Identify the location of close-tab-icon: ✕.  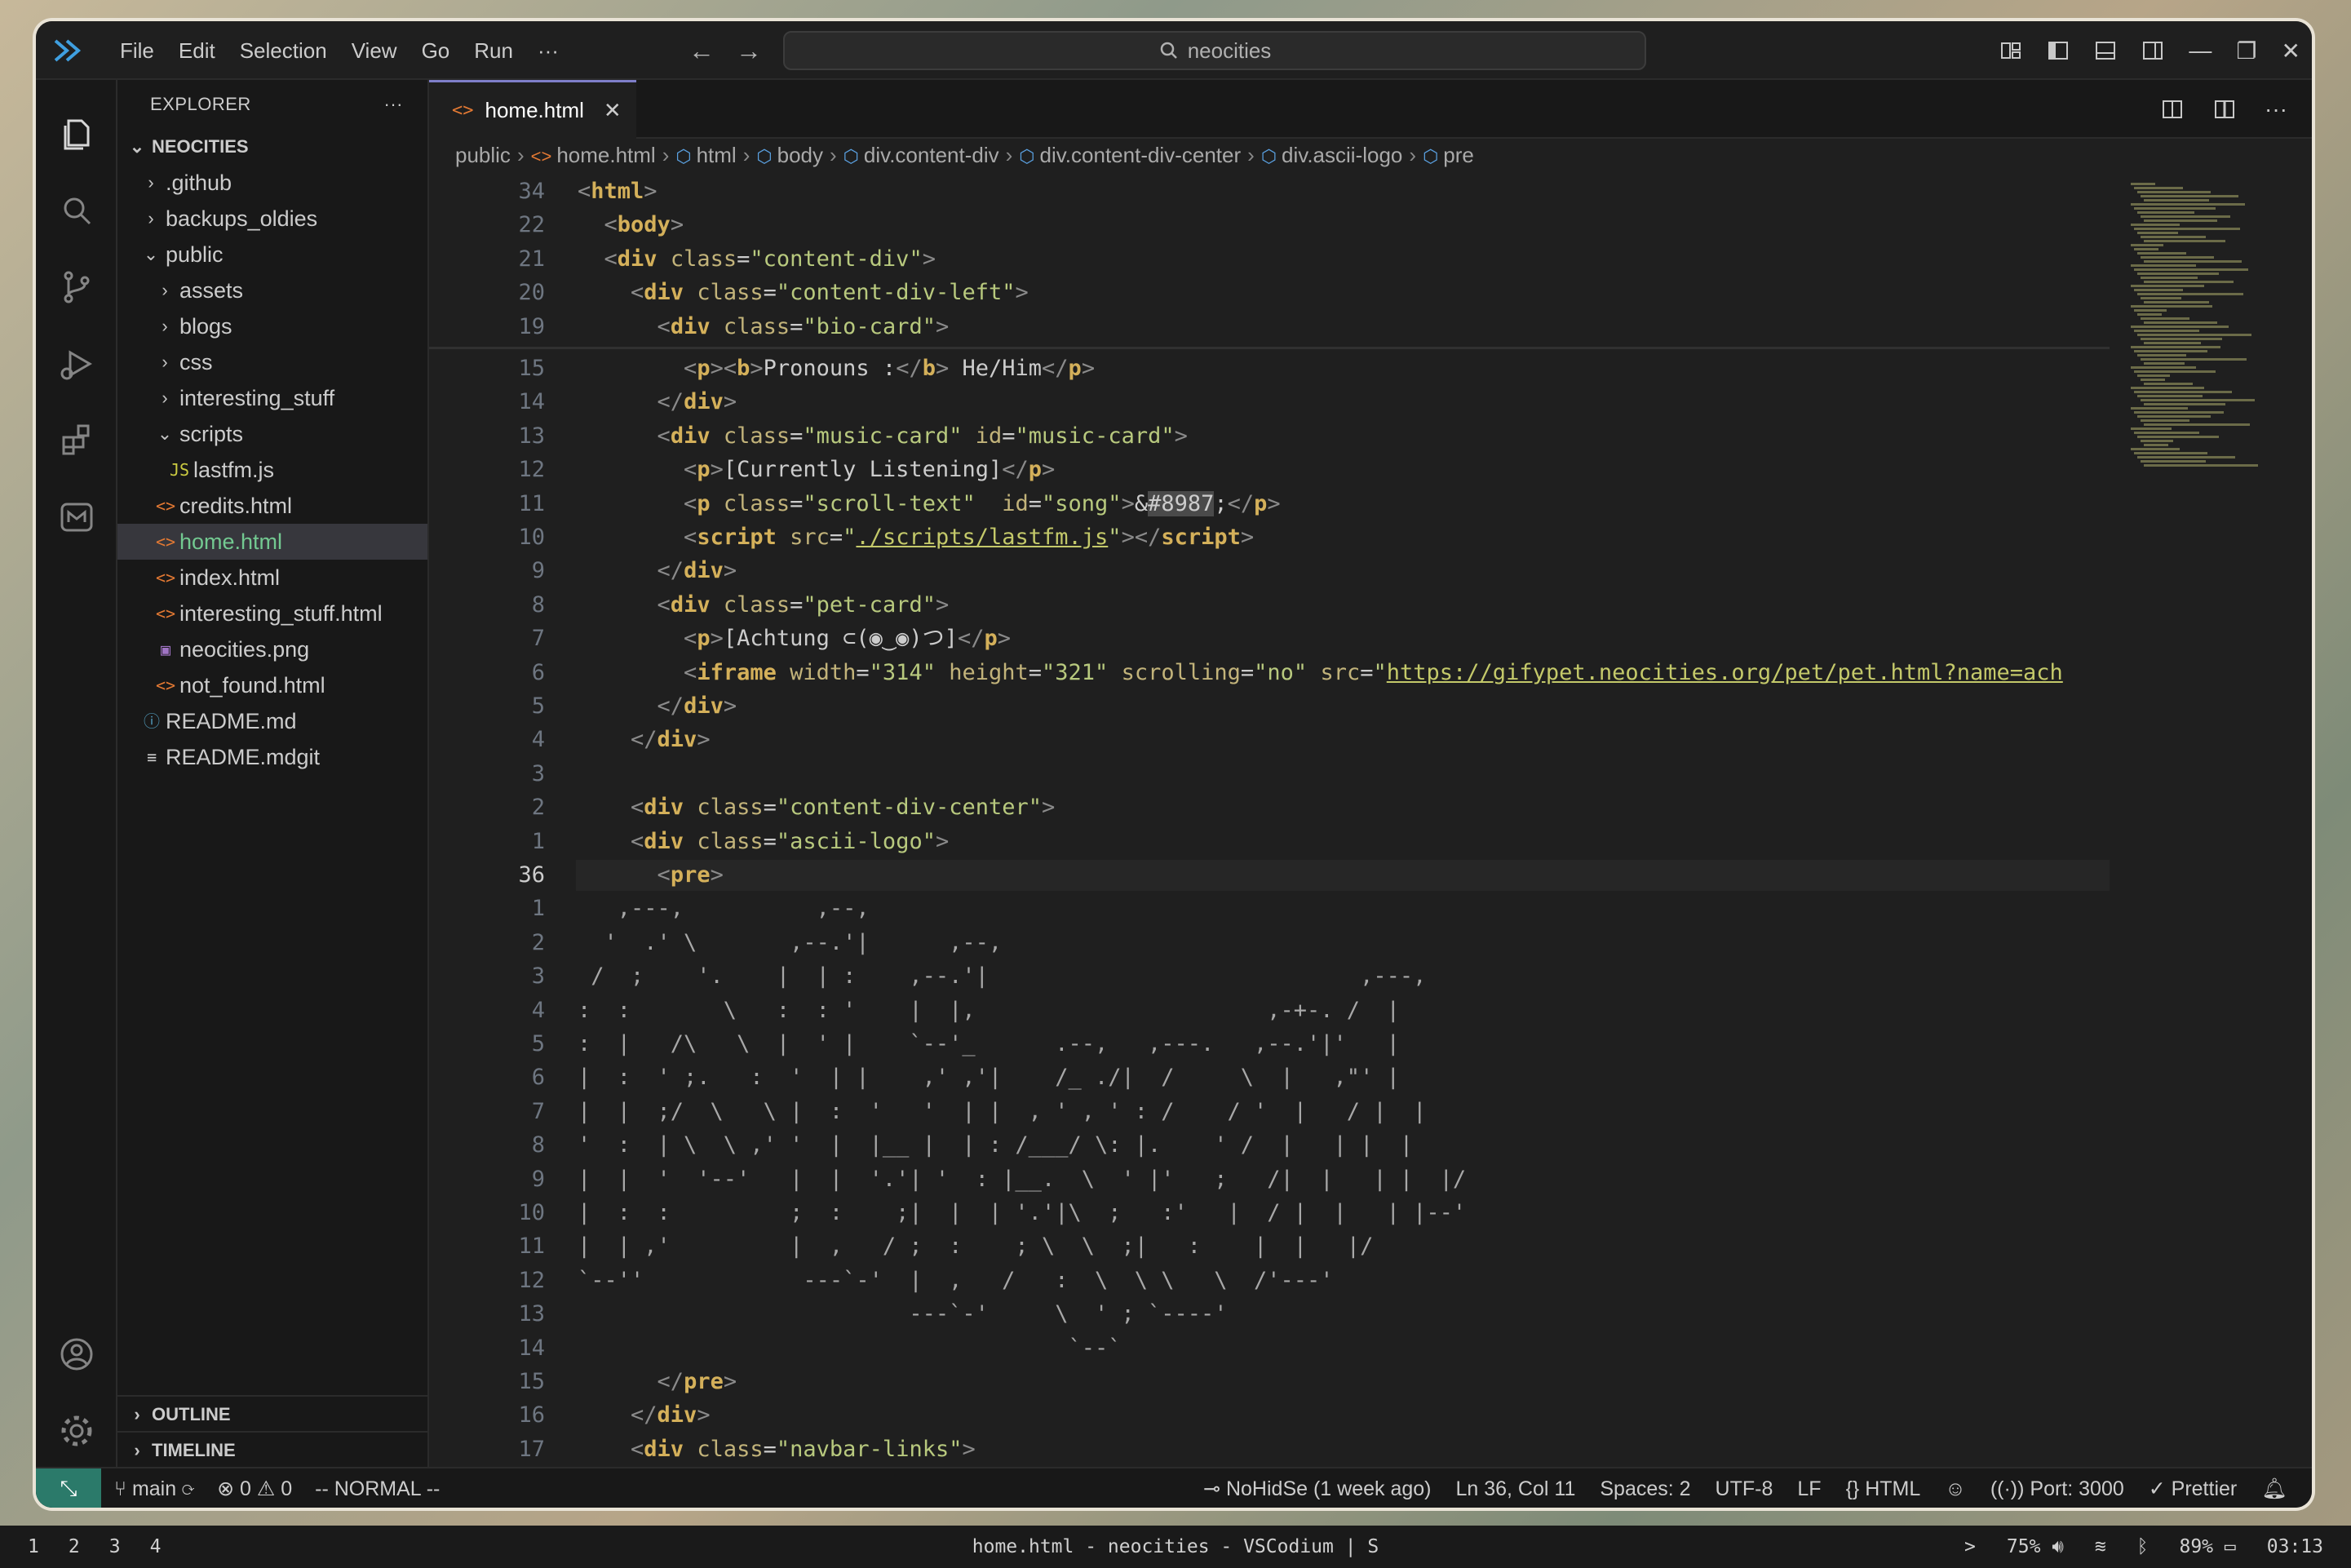
(613, 110).